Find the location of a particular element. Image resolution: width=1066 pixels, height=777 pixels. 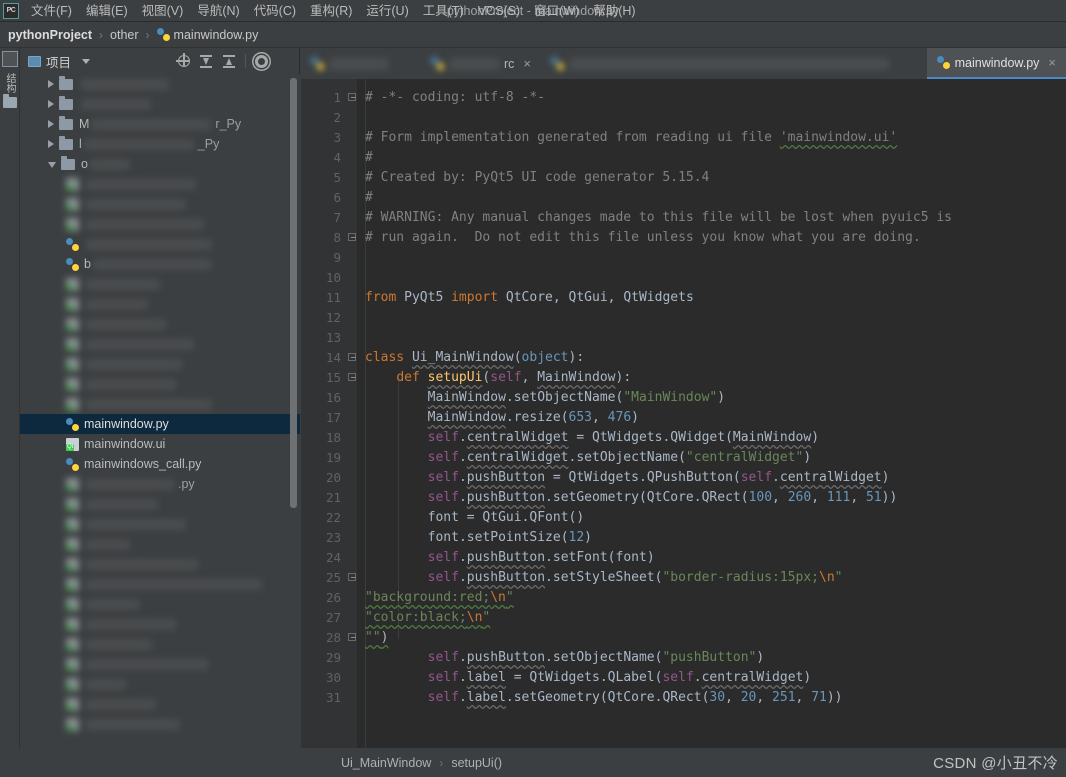

tree-item: mainwindow.ui is located at coordinates (160, 444).